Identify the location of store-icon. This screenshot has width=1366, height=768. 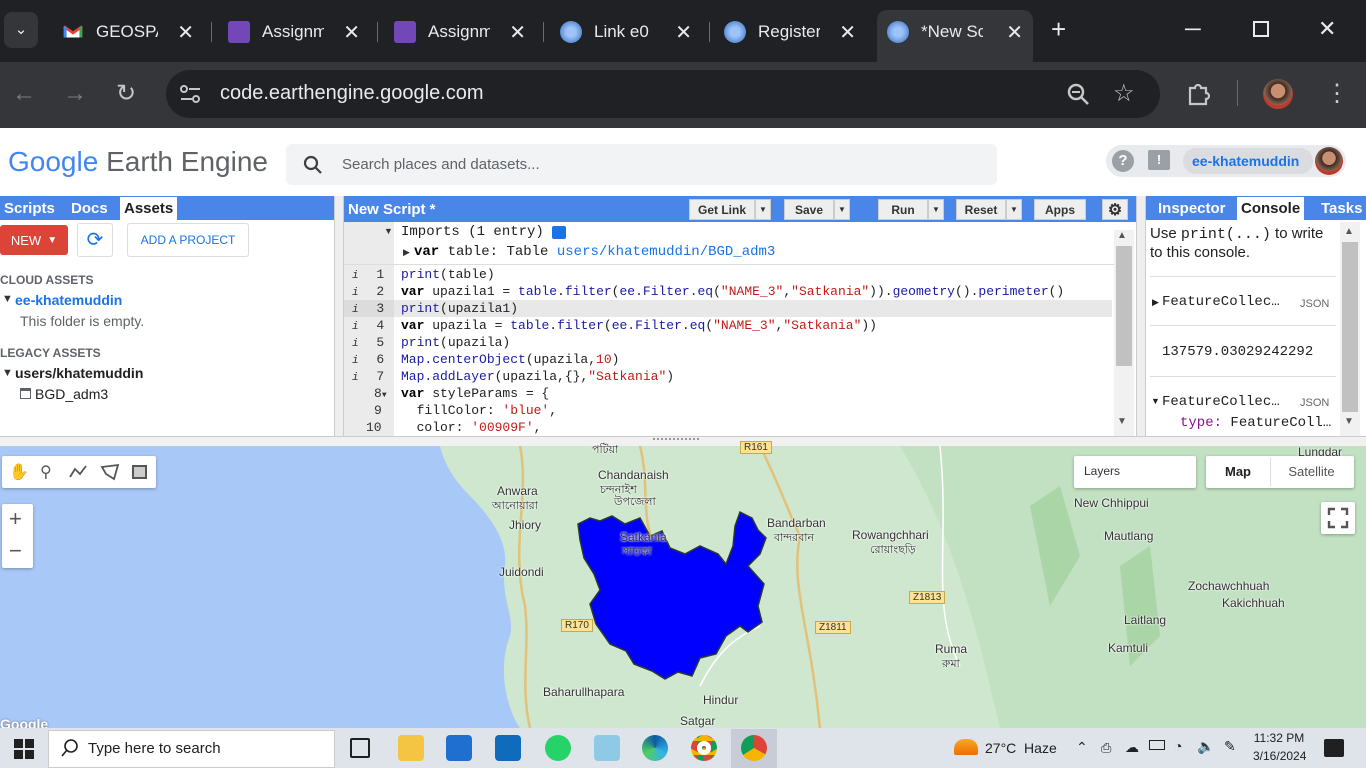
(459, 748).